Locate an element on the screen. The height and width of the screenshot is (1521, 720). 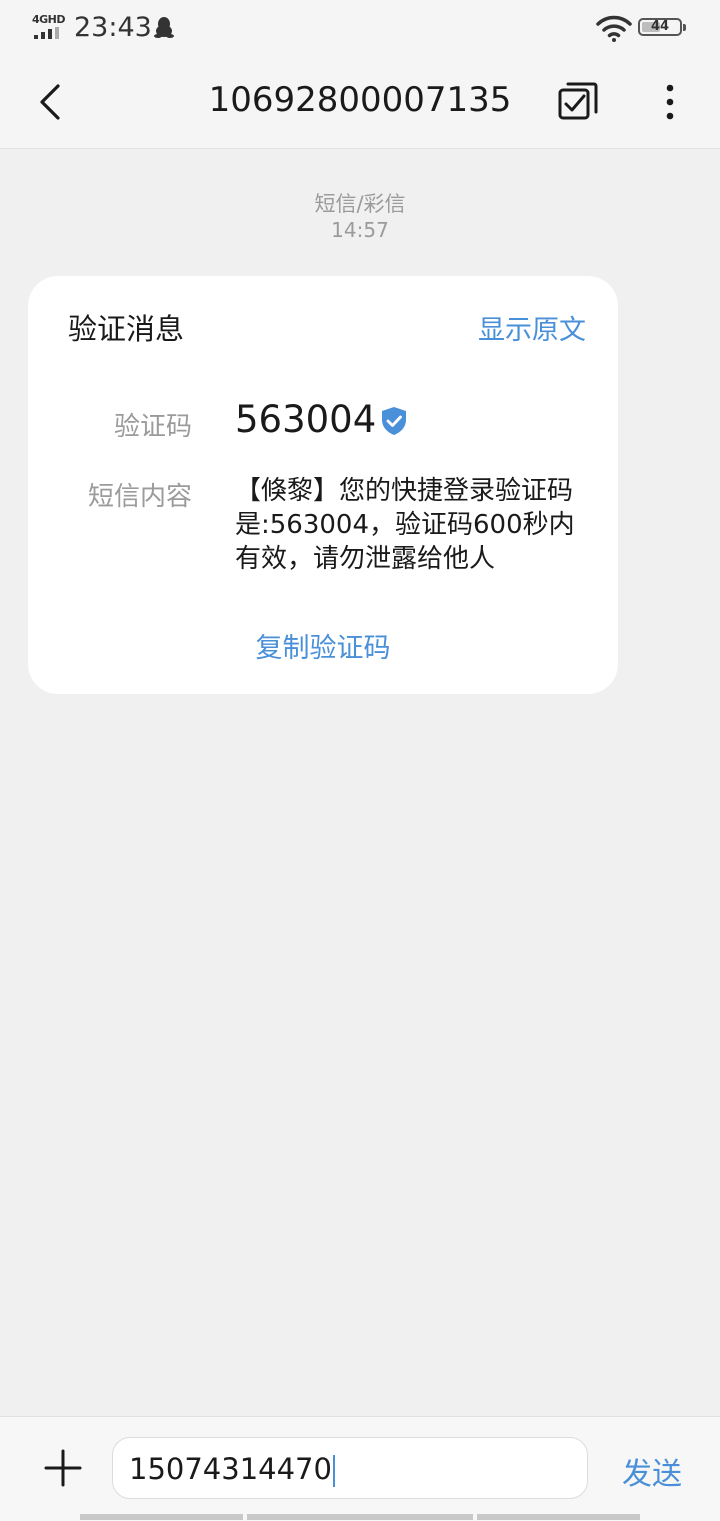
back-button is located at coordinates (52, 102).